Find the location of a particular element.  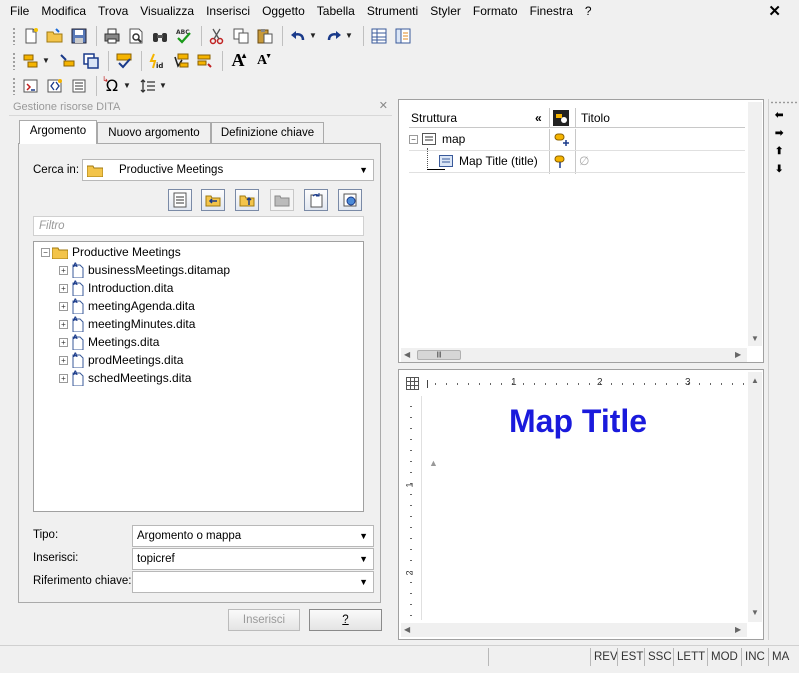

menu-help: ? is located at coordinates (588, 11).